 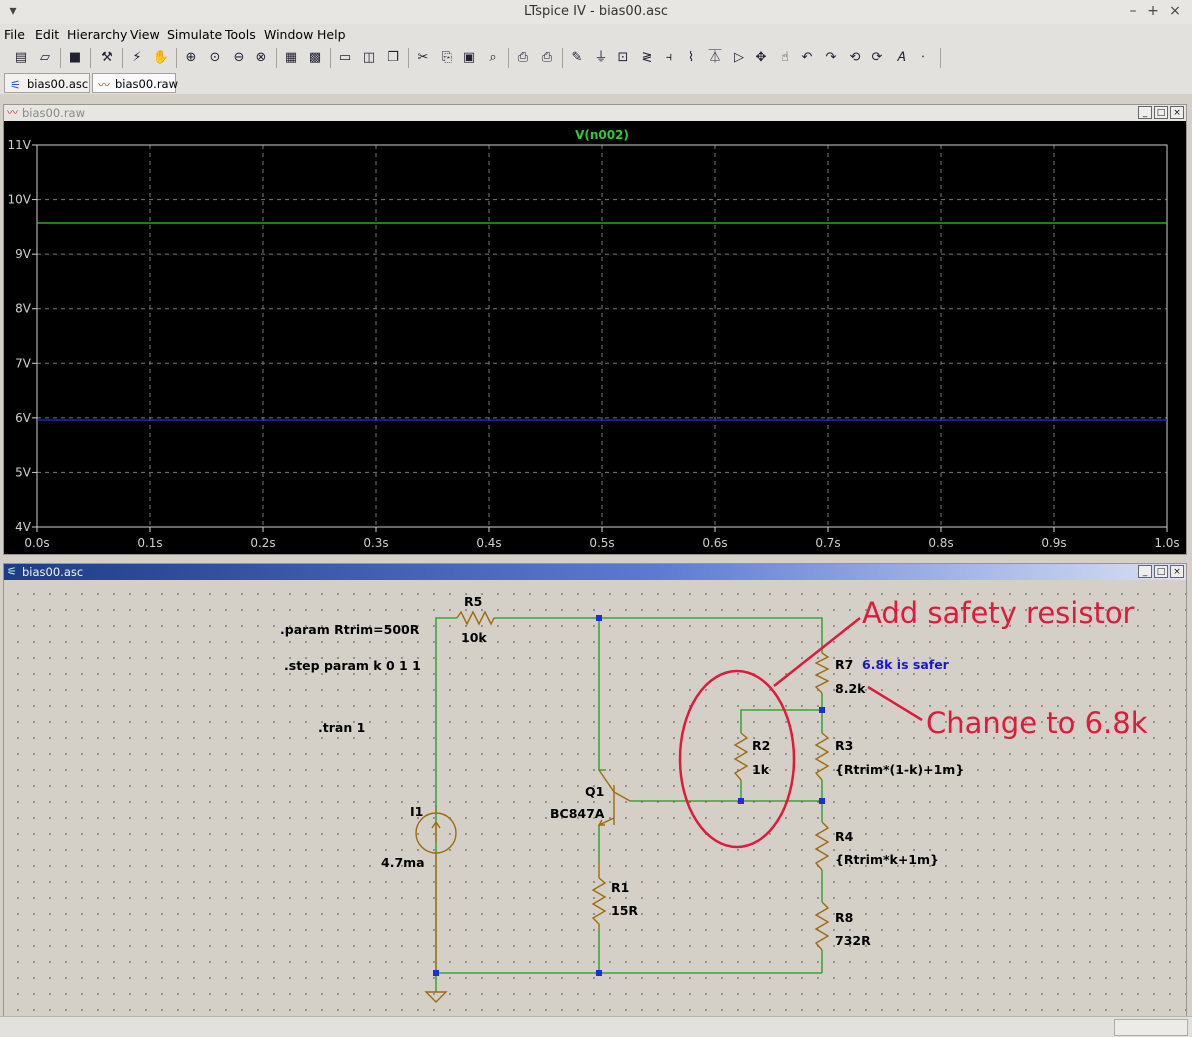 What do you see at coordinates (601, 58) in the screenshot?
I see `ground-icon: ⏚` at bounding box center [601, 58].